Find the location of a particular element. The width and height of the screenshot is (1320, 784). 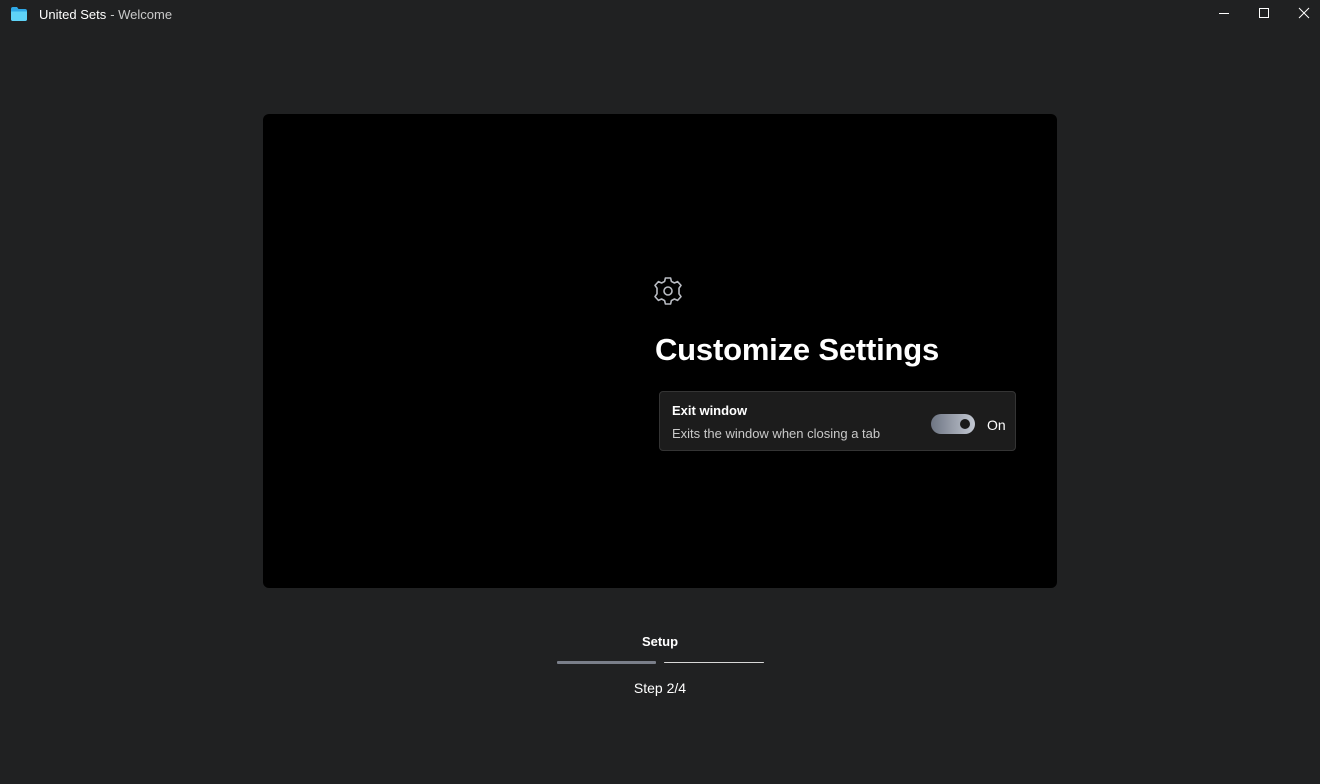

window-title: United Sets - Welcome is located at coordinates (105, 14).